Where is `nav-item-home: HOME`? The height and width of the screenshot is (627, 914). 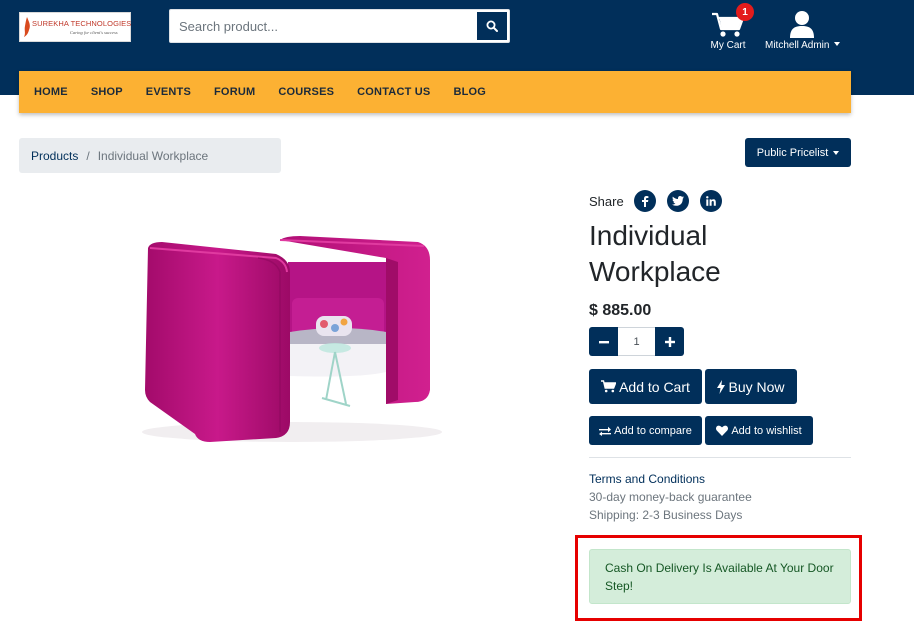
nav-item-home: HOME is located at coordinates (51, 92).